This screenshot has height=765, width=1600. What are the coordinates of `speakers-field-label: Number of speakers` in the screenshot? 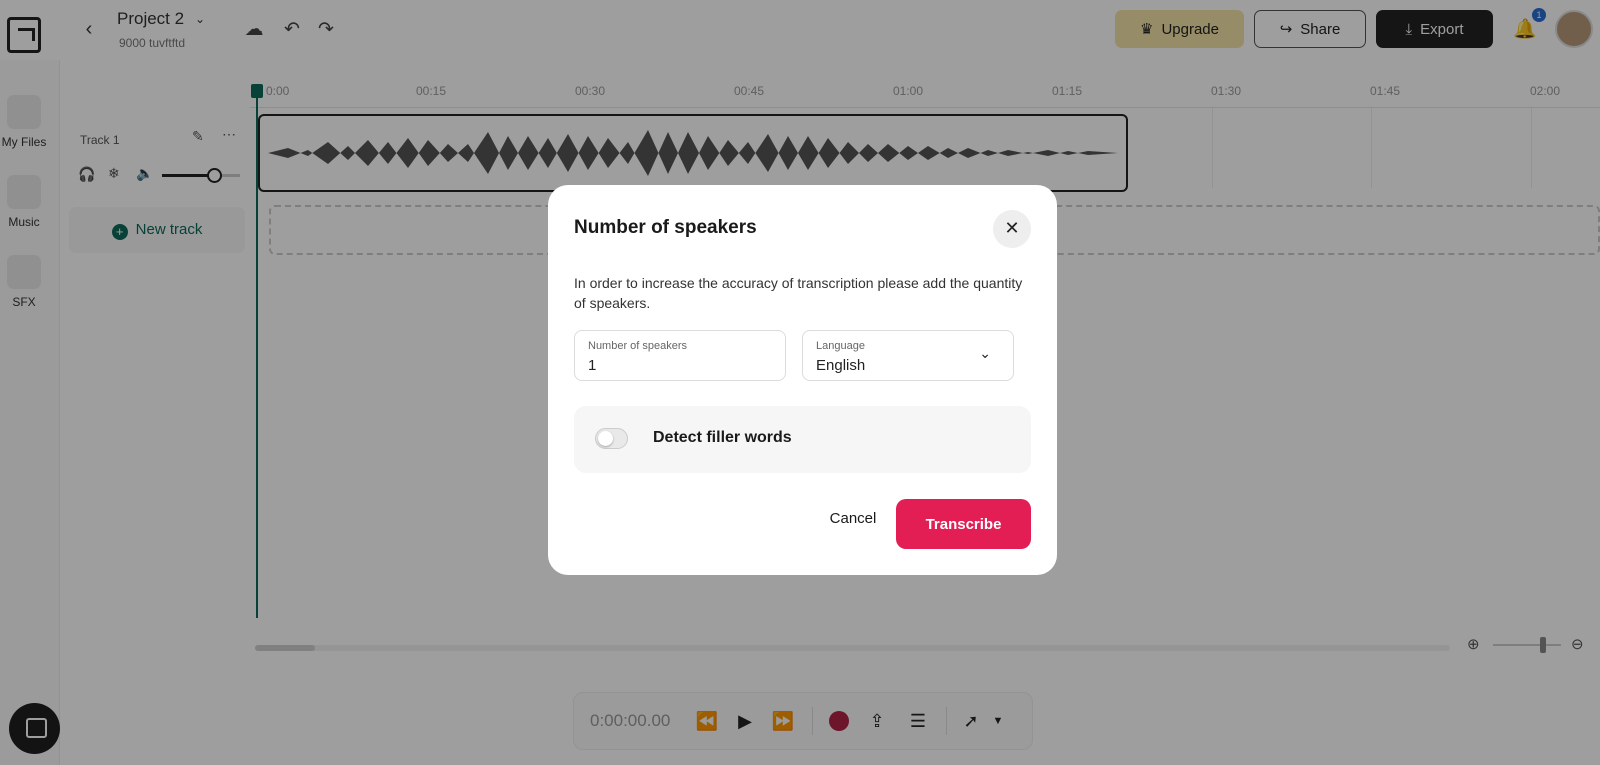 It's located at (638, 346).